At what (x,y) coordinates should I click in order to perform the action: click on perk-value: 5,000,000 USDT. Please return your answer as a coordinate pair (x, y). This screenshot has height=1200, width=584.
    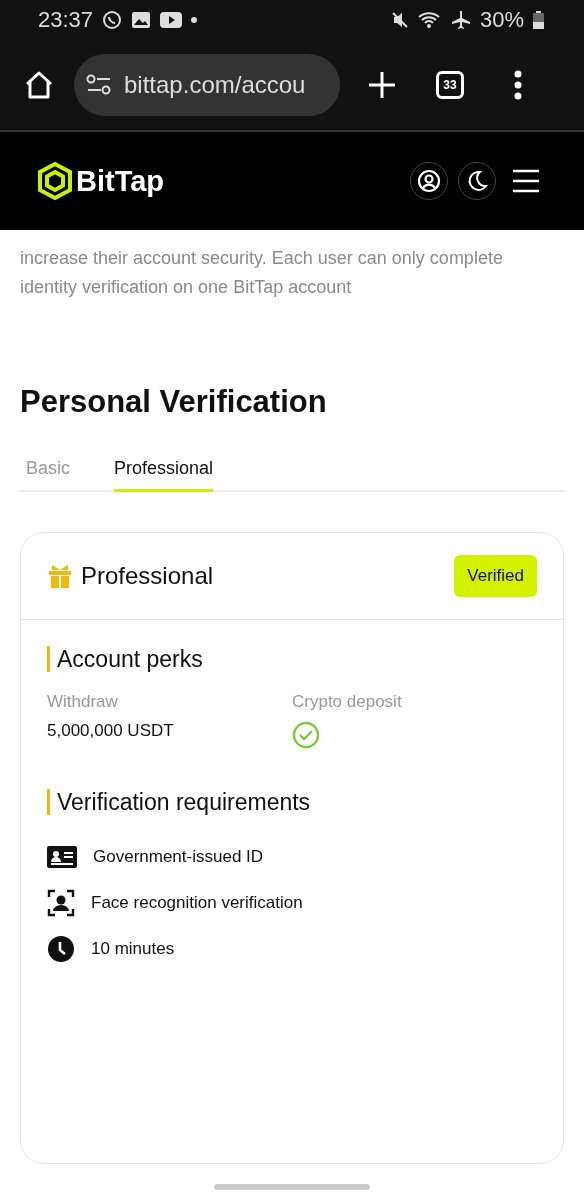
    Looking at the image, I should click on (110, 731).